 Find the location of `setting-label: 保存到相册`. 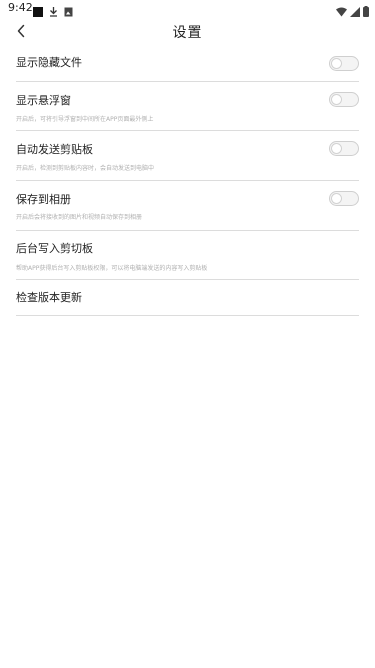

setting-label: 保存到相册 is located at coordinates (43, 199).